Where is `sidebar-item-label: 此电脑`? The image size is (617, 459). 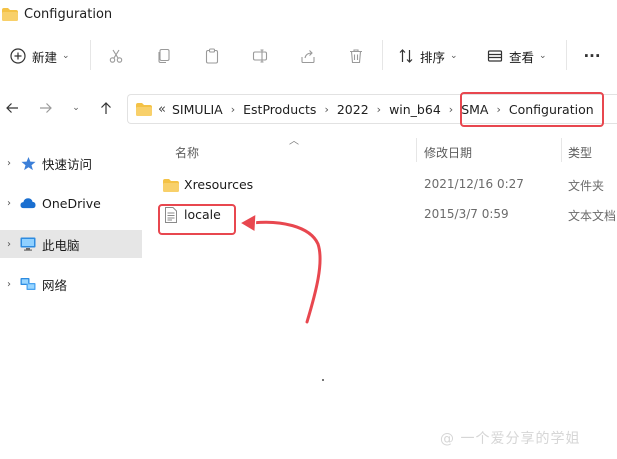
sidebar-item-label: 此电脑 is located at coordinates (61, 245).